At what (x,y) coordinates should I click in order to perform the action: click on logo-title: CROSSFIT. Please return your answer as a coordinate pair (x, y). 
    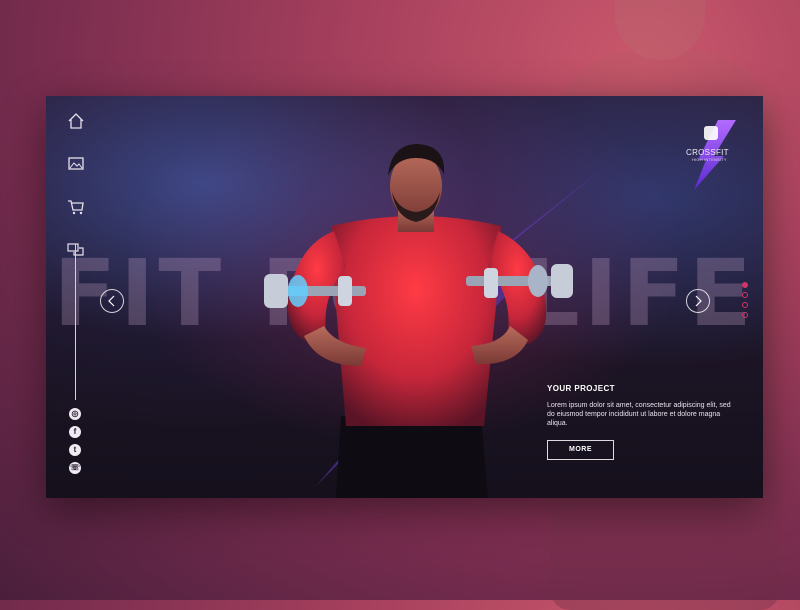
    Looking at the image, I should click on (707, 152).